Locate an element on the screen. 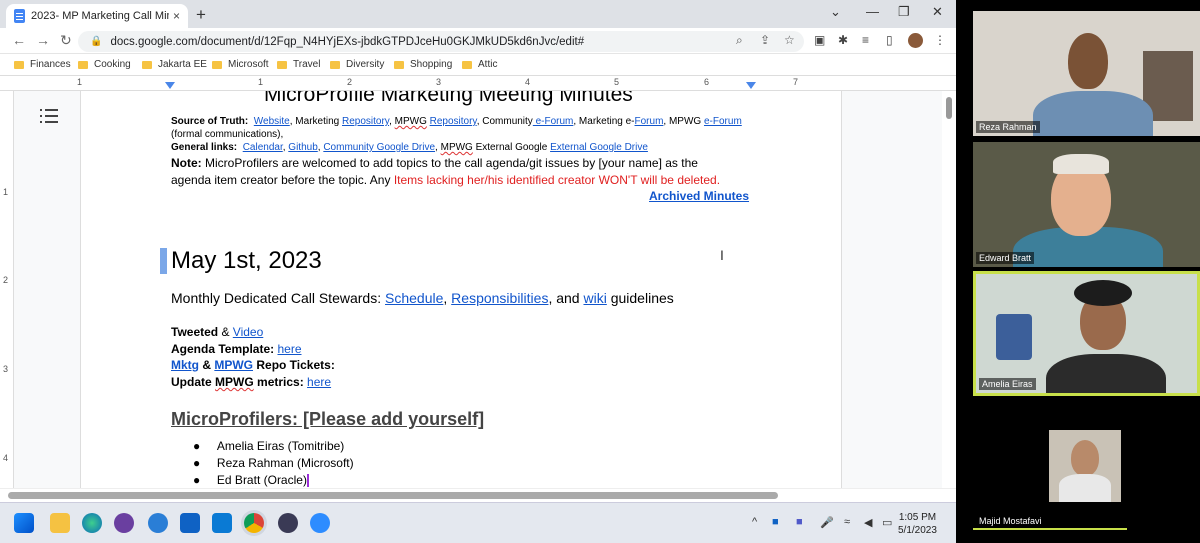 The height and width of the screenshot is (543, 1200). new-tab-button: + is located at coordinates (201, 15).